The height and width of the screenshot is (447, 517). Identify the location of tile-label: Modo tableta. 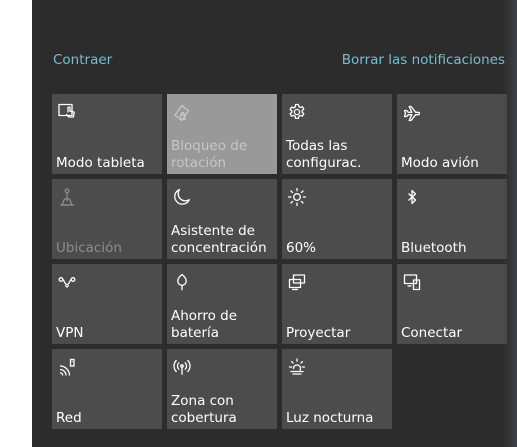
(100, 163).